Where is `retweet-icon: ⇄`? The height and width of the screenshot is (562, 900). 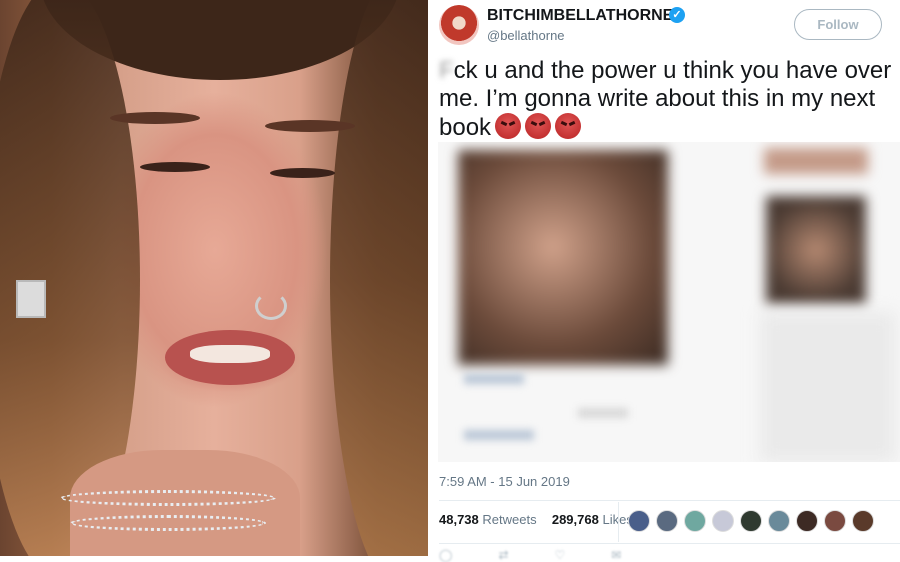 retweet-icon: ⇄ is located at coordinates (503, 555).